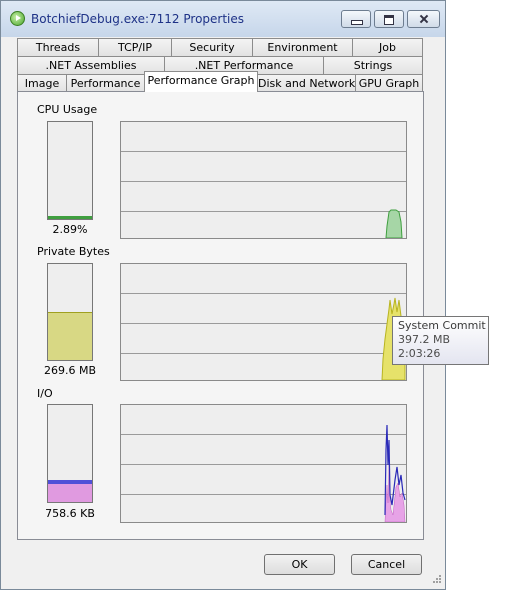 This screenshot has width=523, height=592. I want to click on private-bytes-label: Private Bytes, so click(73, 251).